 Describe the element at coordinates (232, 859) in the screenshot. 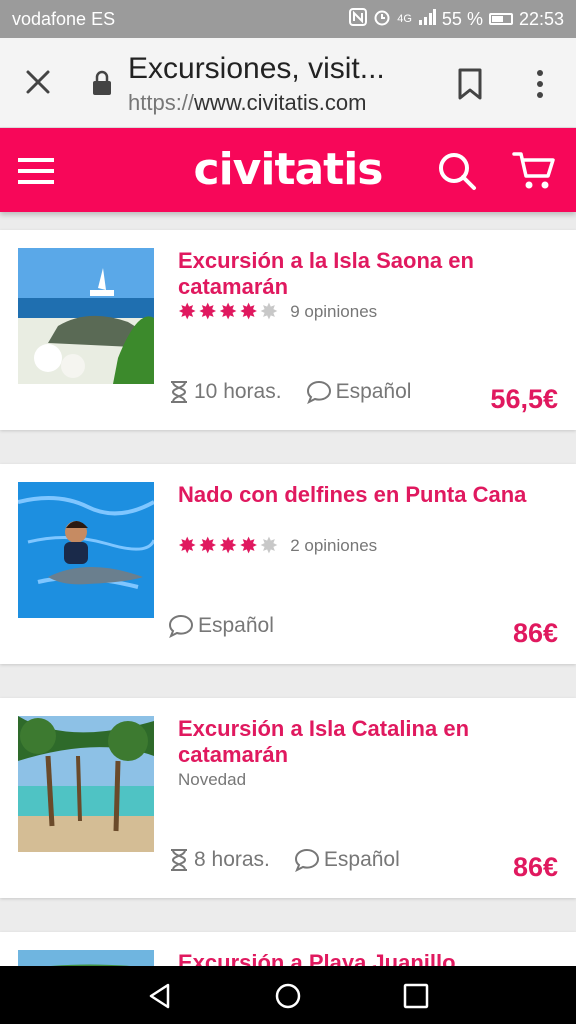

I see `duration-label: 8 horas.` at that location.